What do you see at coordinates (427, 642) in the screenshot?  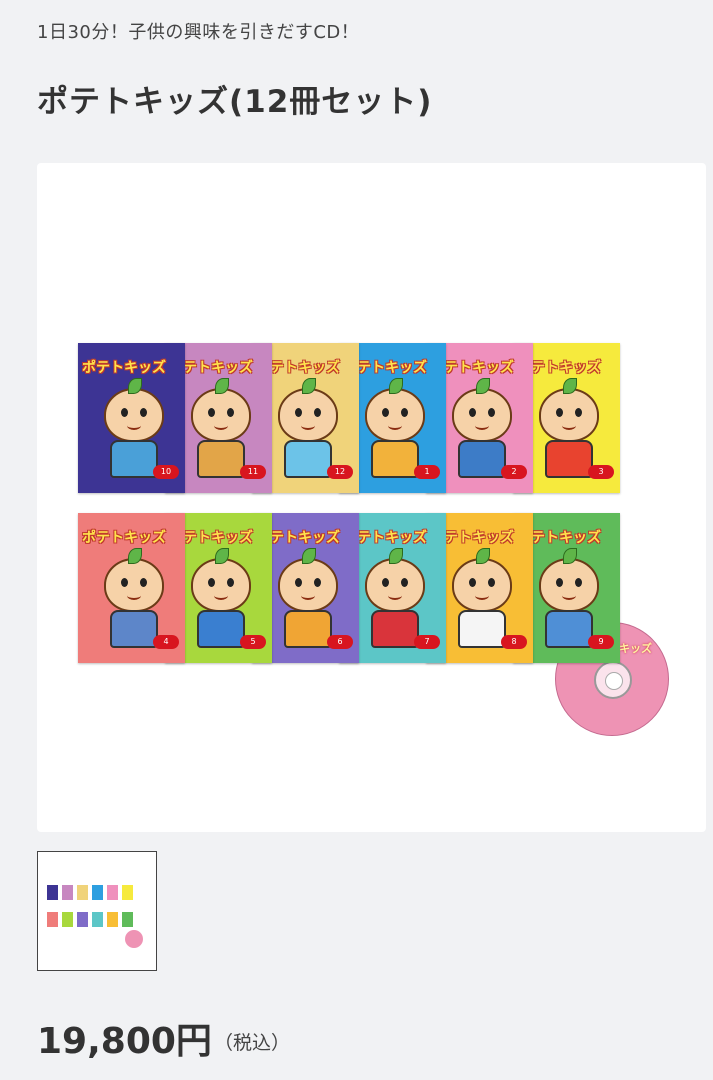 I see `volume-badge: 7` at bounding box center [427, 642].